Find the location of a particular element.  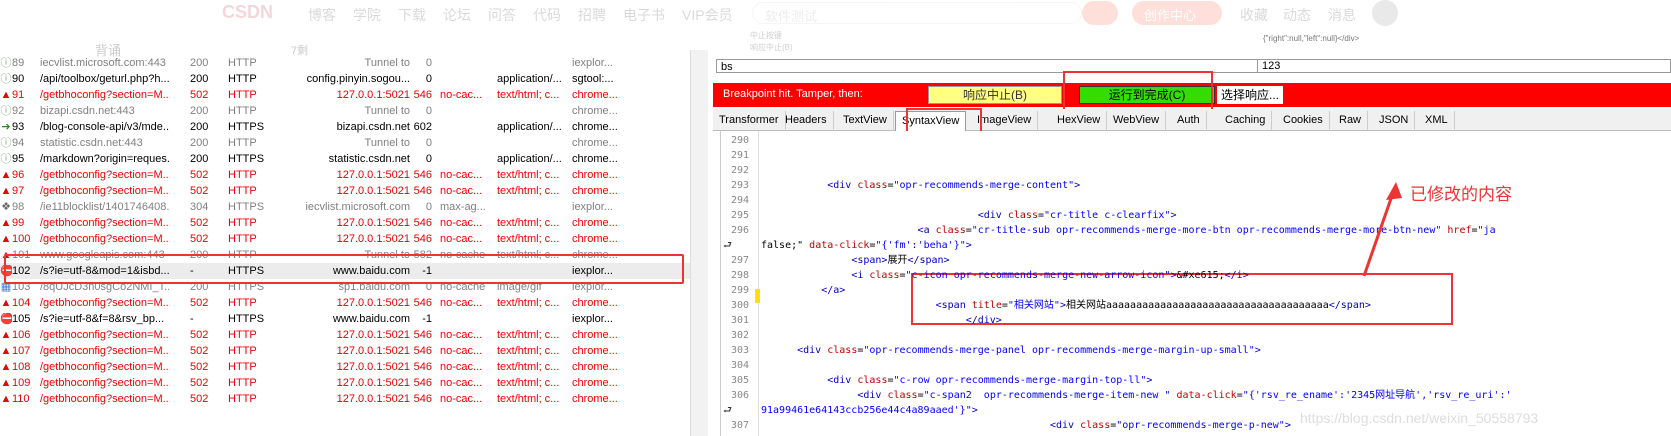

line-number: 301 is located at coordinates (739, 320).